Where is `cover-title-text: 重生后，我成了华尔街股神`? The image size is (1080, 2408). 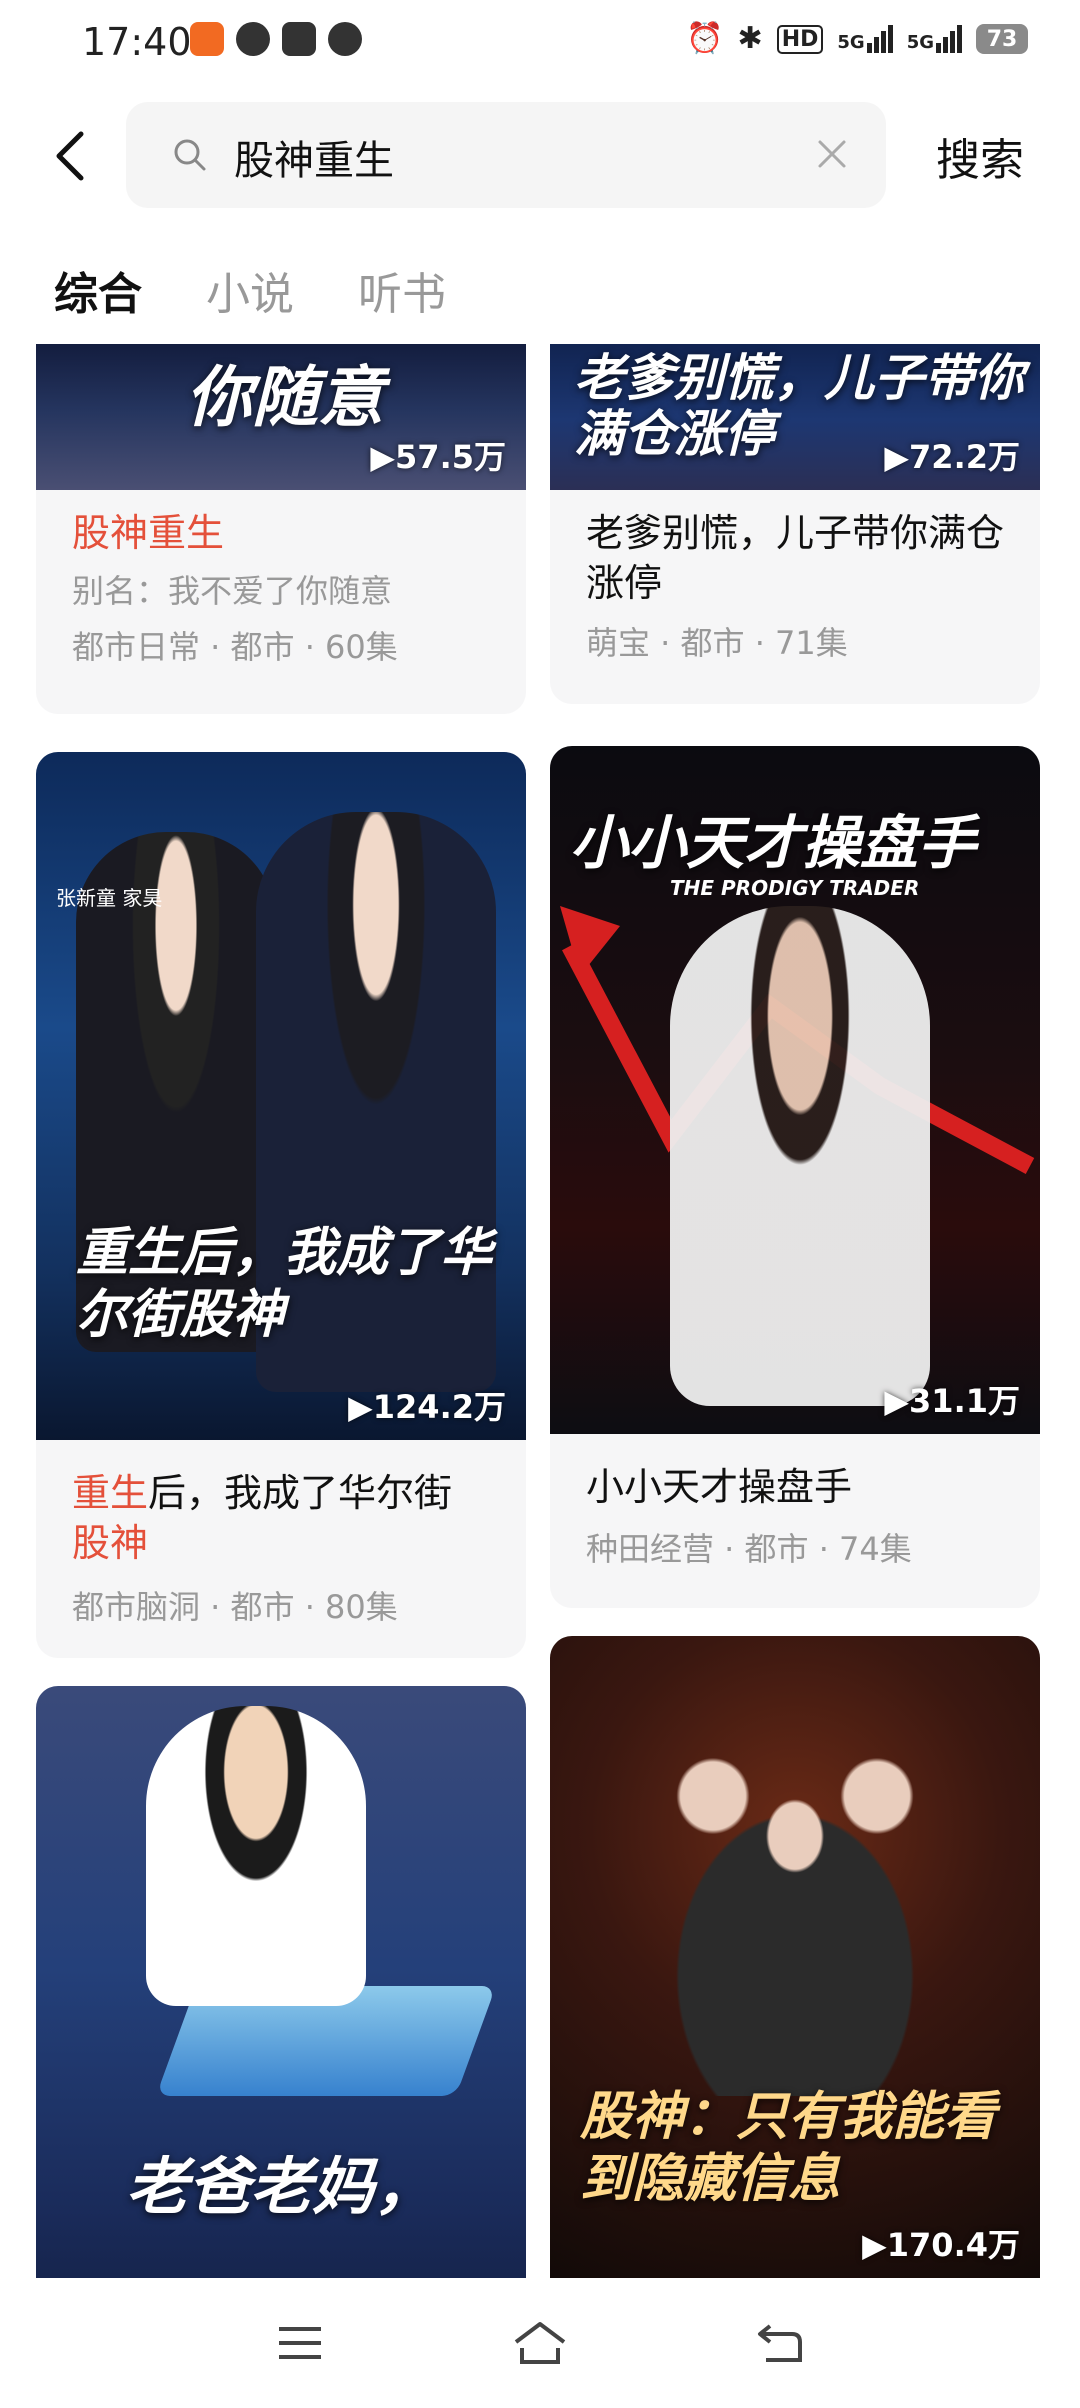 cover-title-text: 重生后，我成了华尔街股神 is located at coordinates (284, 1284).